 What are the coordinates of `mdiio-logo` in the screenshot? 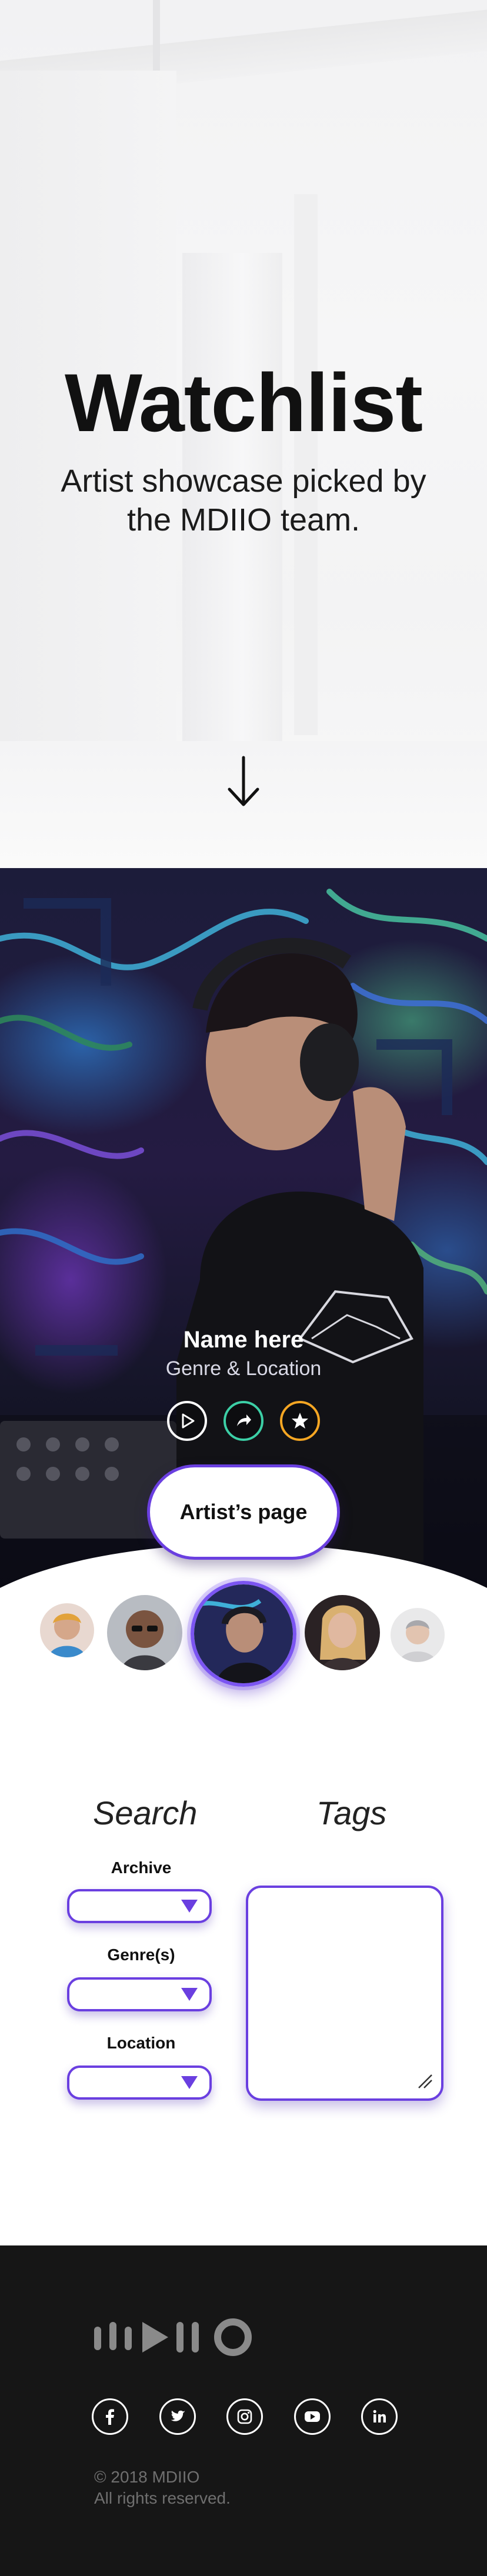 It's located at (174, 2337).